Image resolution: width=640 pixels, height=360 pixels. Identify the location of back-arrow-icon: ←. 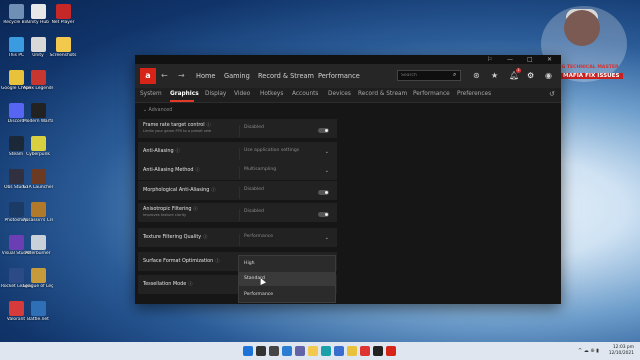
(164, 75).